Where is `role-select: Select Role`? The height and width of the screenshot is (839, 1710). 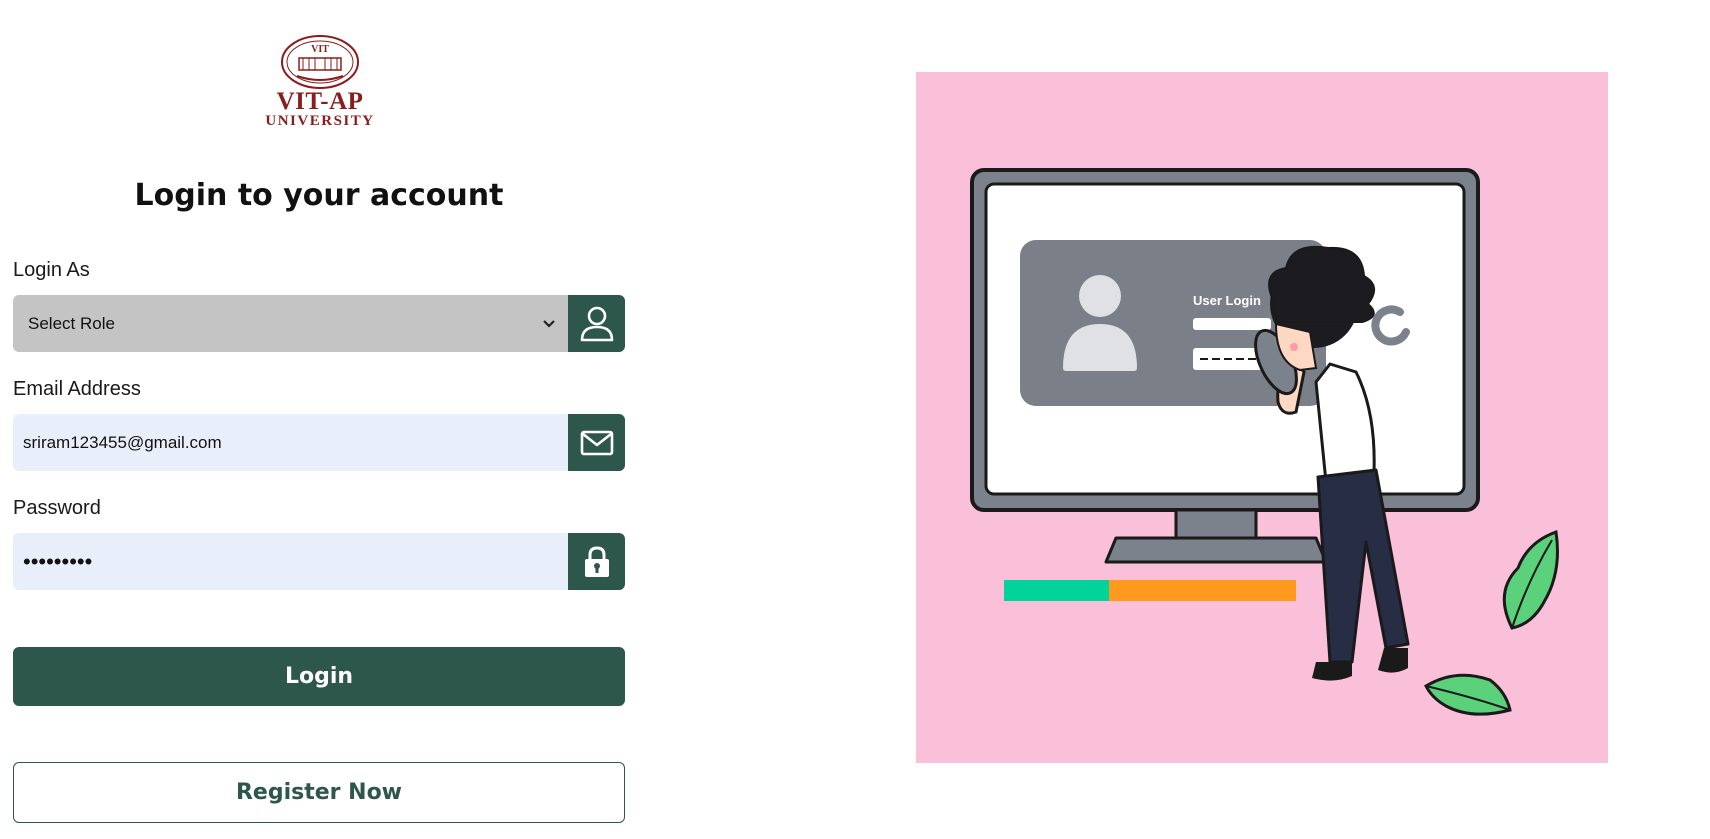 role-select: Select Role is located at coordinates (319, 323).